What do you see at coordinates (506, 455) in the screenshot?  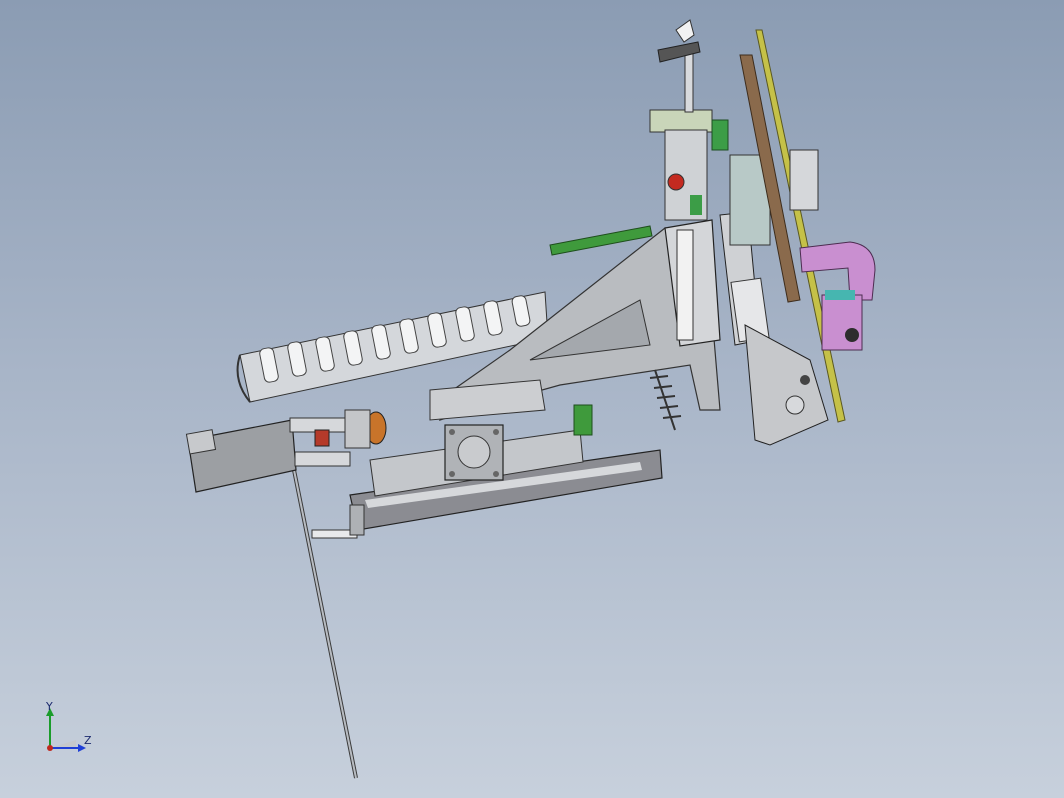 I see `linear-slide-base` at bounding box center [506, 455].